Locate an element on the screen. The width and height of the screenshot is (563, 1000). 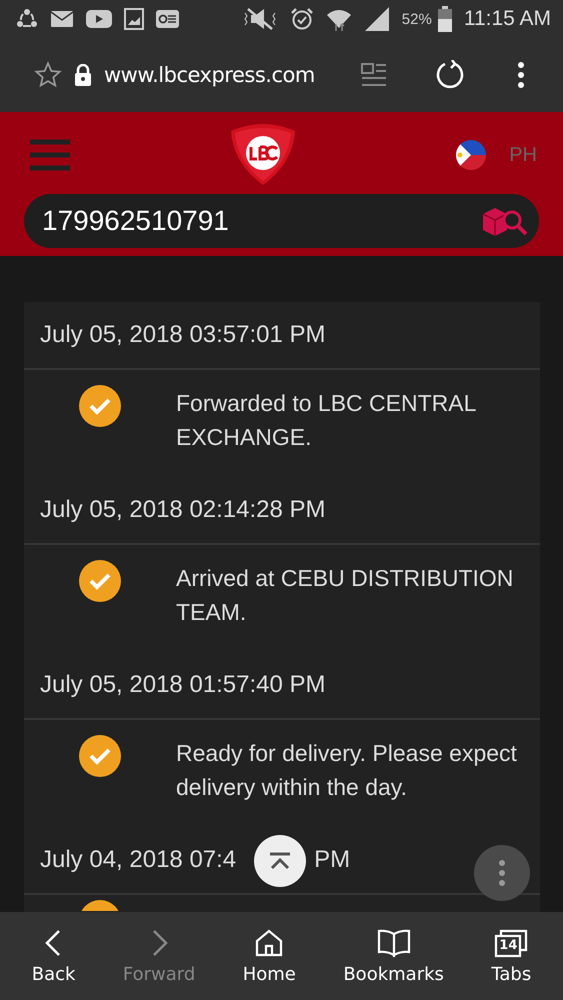
battery-percentage: 52% is located at coordinates (417, 19).